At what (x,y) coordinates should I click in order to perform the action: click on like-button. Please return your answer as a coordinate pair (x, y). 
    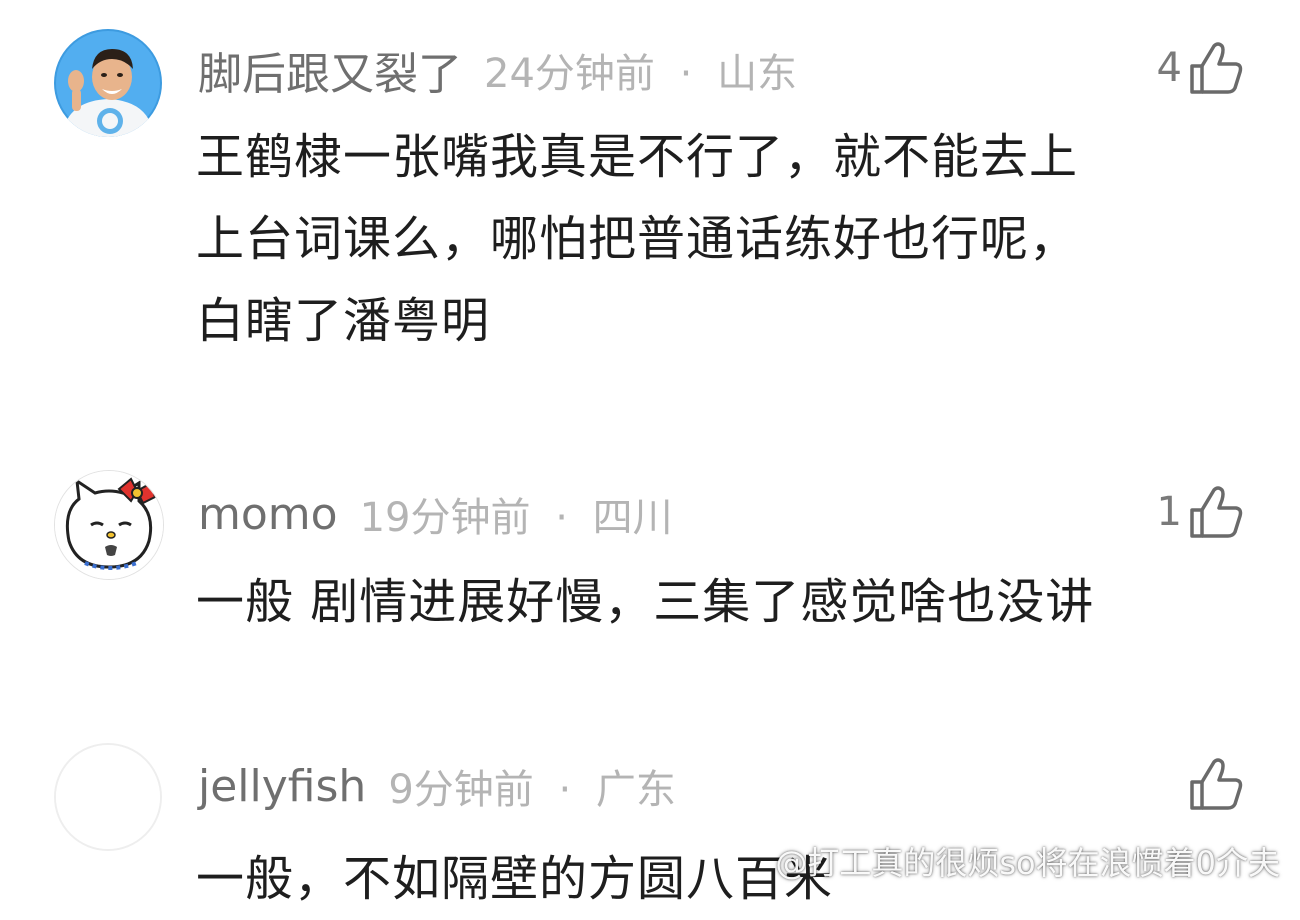
    Looking at the image, I should click on (1213, 784).